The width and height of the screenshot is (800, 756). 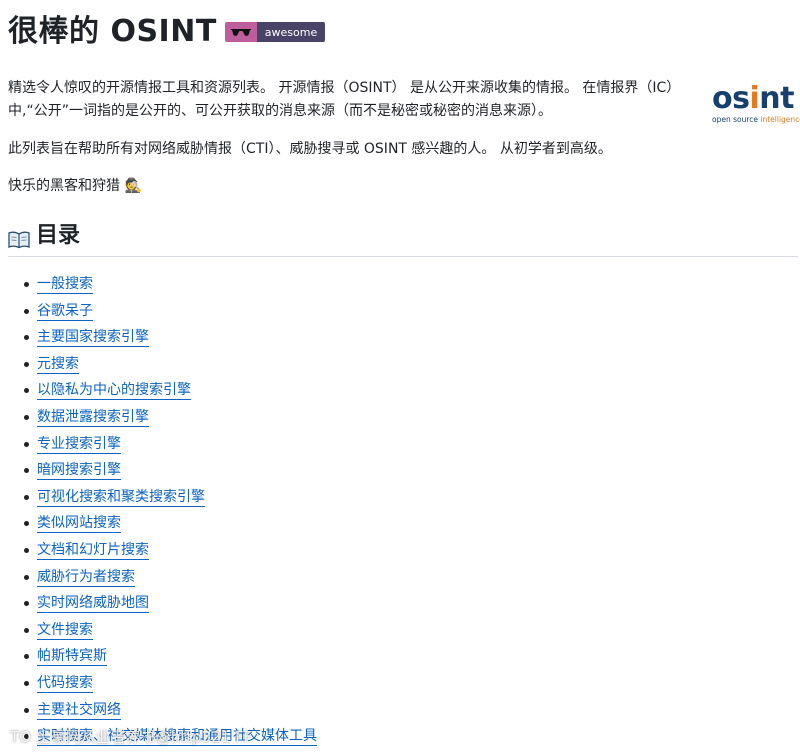 I want to click on toc-link: 文档和幻灯片搜索, so click(x=93, y=550).